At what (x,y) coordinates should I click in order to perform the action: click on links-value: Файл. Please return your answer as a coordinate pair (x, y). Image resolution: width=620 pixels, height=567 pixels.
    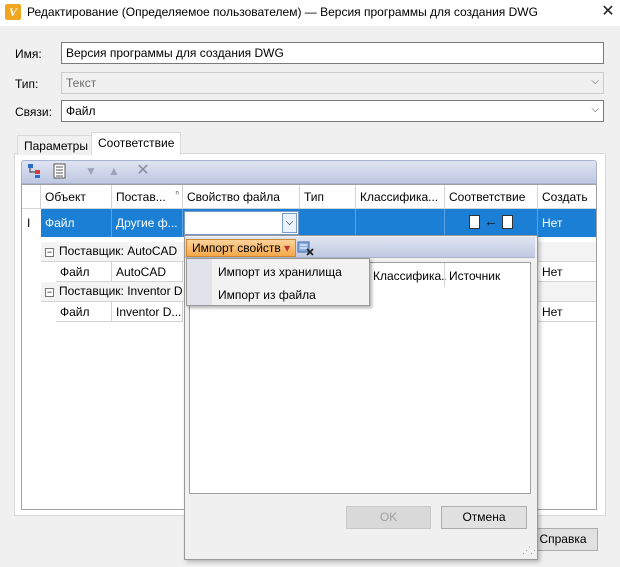
    Looking at the image, I should click on (81, 111).